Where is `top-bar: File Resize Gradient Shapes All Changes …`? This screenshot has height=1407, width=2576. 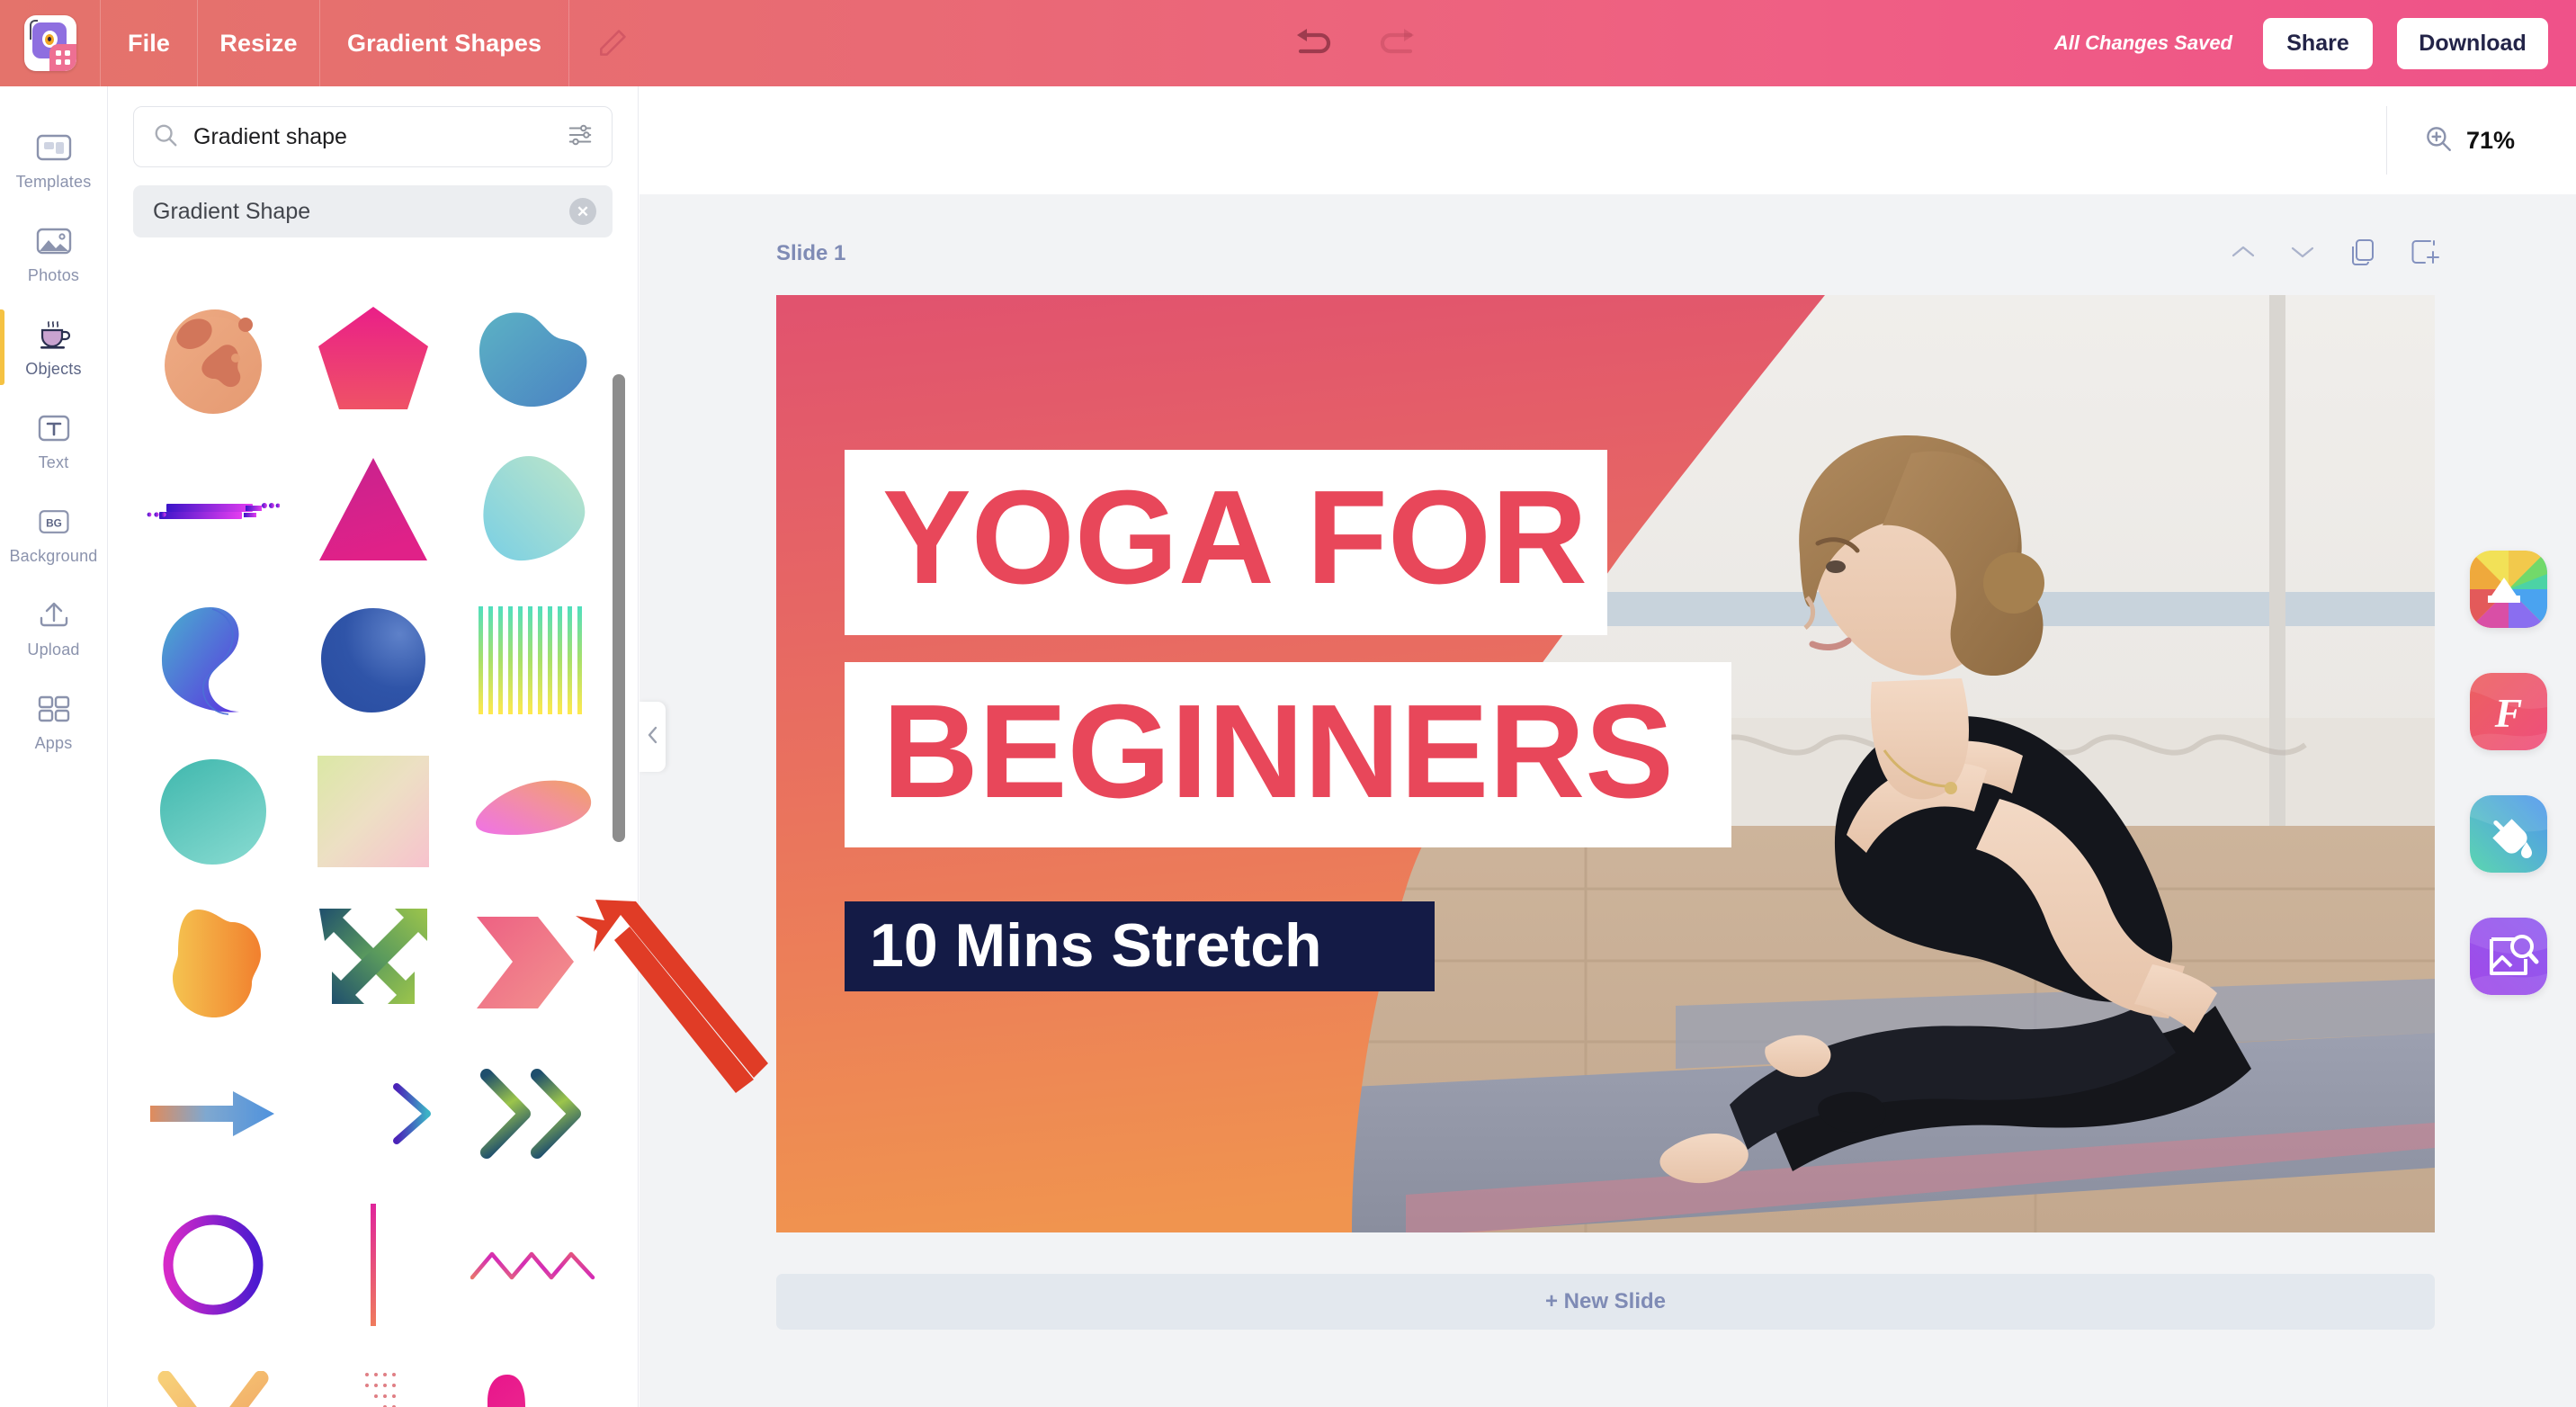 top-bar: File Resize Gradient Shapes All Changes … is located at coordinates (1288, 43).